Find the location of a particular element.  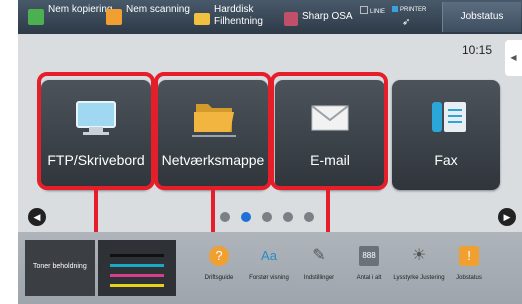

operation-guide-button: ? Driftsguide is located at coordinates (219, 268).